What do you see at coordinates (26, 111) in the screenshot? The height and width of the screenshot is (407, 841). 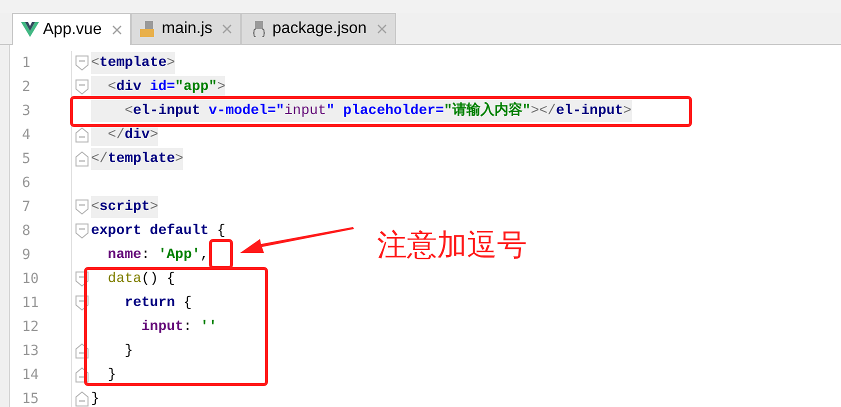 I see `line-number: 3` at bounding box center [26, 111].